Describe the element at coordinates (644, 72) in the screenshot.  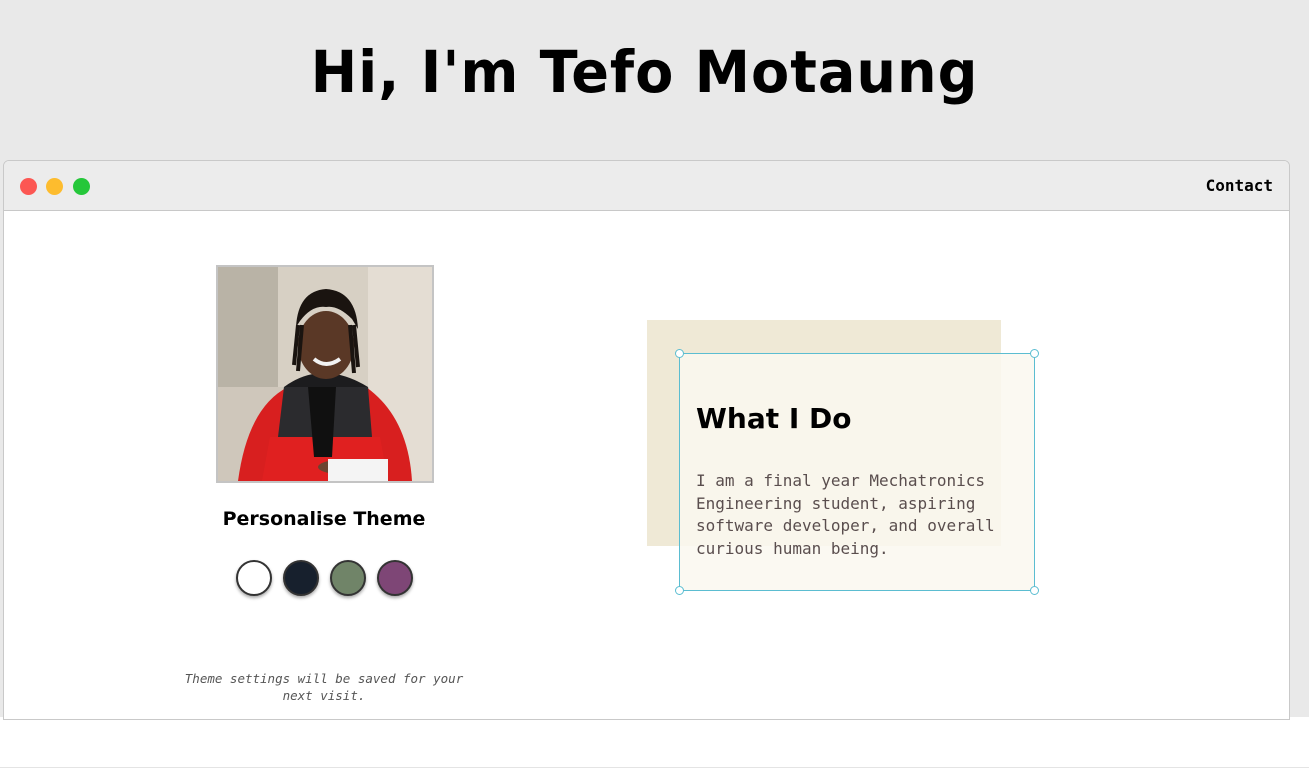
I see `hero-title: Hi, I'm Tefo Motaung` at that location.